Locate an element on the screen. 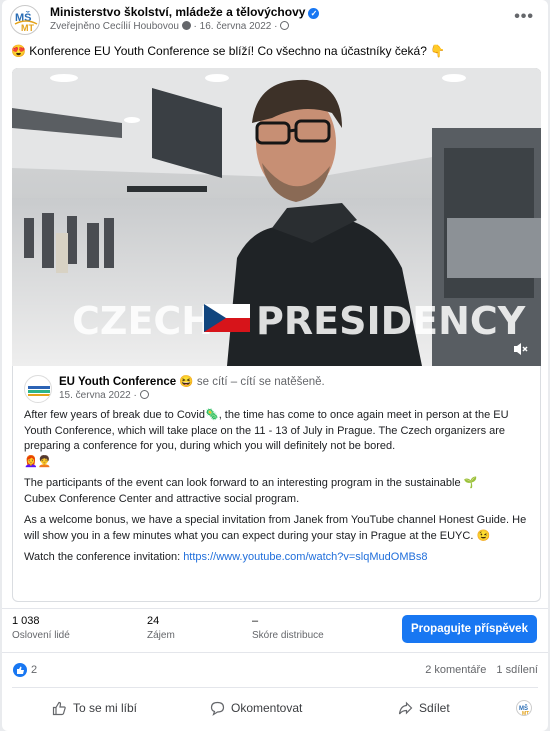 The image size is (550, 731). video-overlay-right: PRESIDENCY BOOTH is located at coordinates (398, 321).